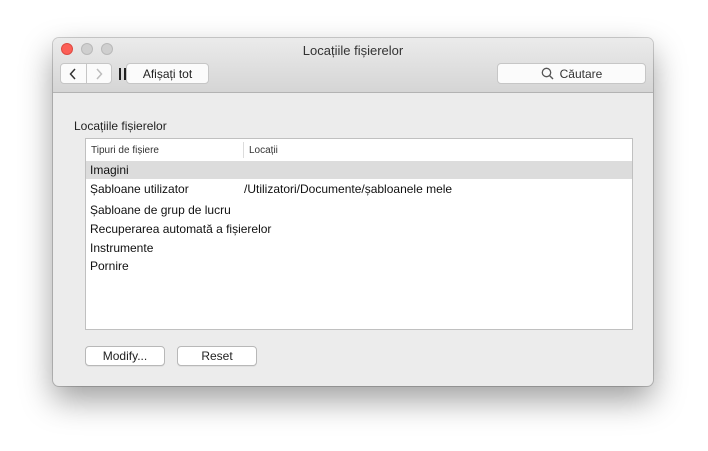 This screenshot has height=451, width=708. I want to click on file-type-cell: Pornire, so click(109, 266).